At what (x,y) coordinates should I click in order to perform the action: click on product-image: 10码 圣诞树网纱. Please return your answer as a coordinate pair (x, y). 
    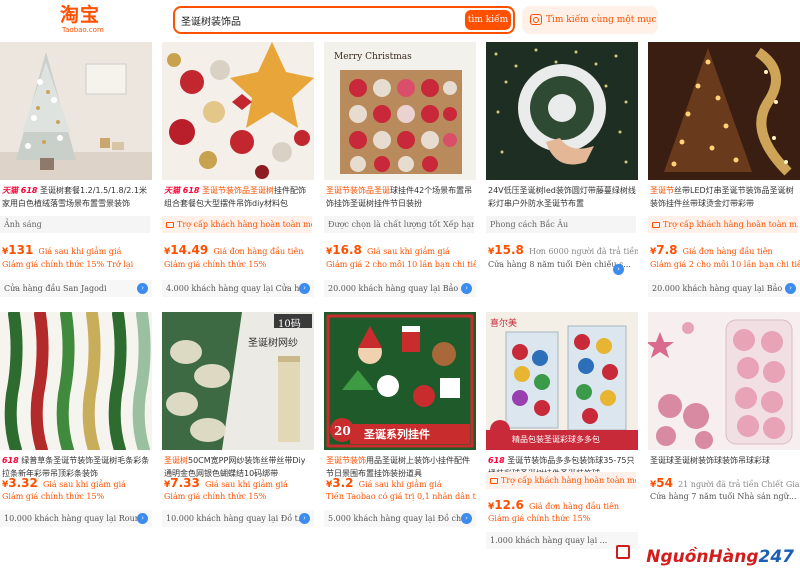
    Looking at the image, I should click on (238, 381).